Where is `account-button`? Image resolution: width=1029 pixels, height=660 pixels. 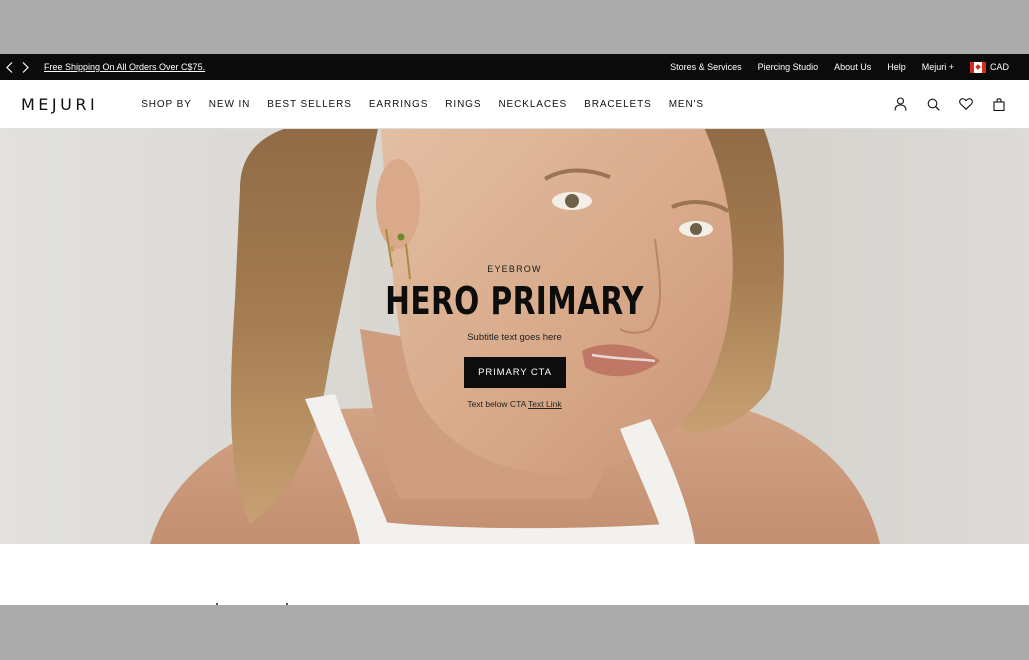
account-button is located at coordinates (900, 104).